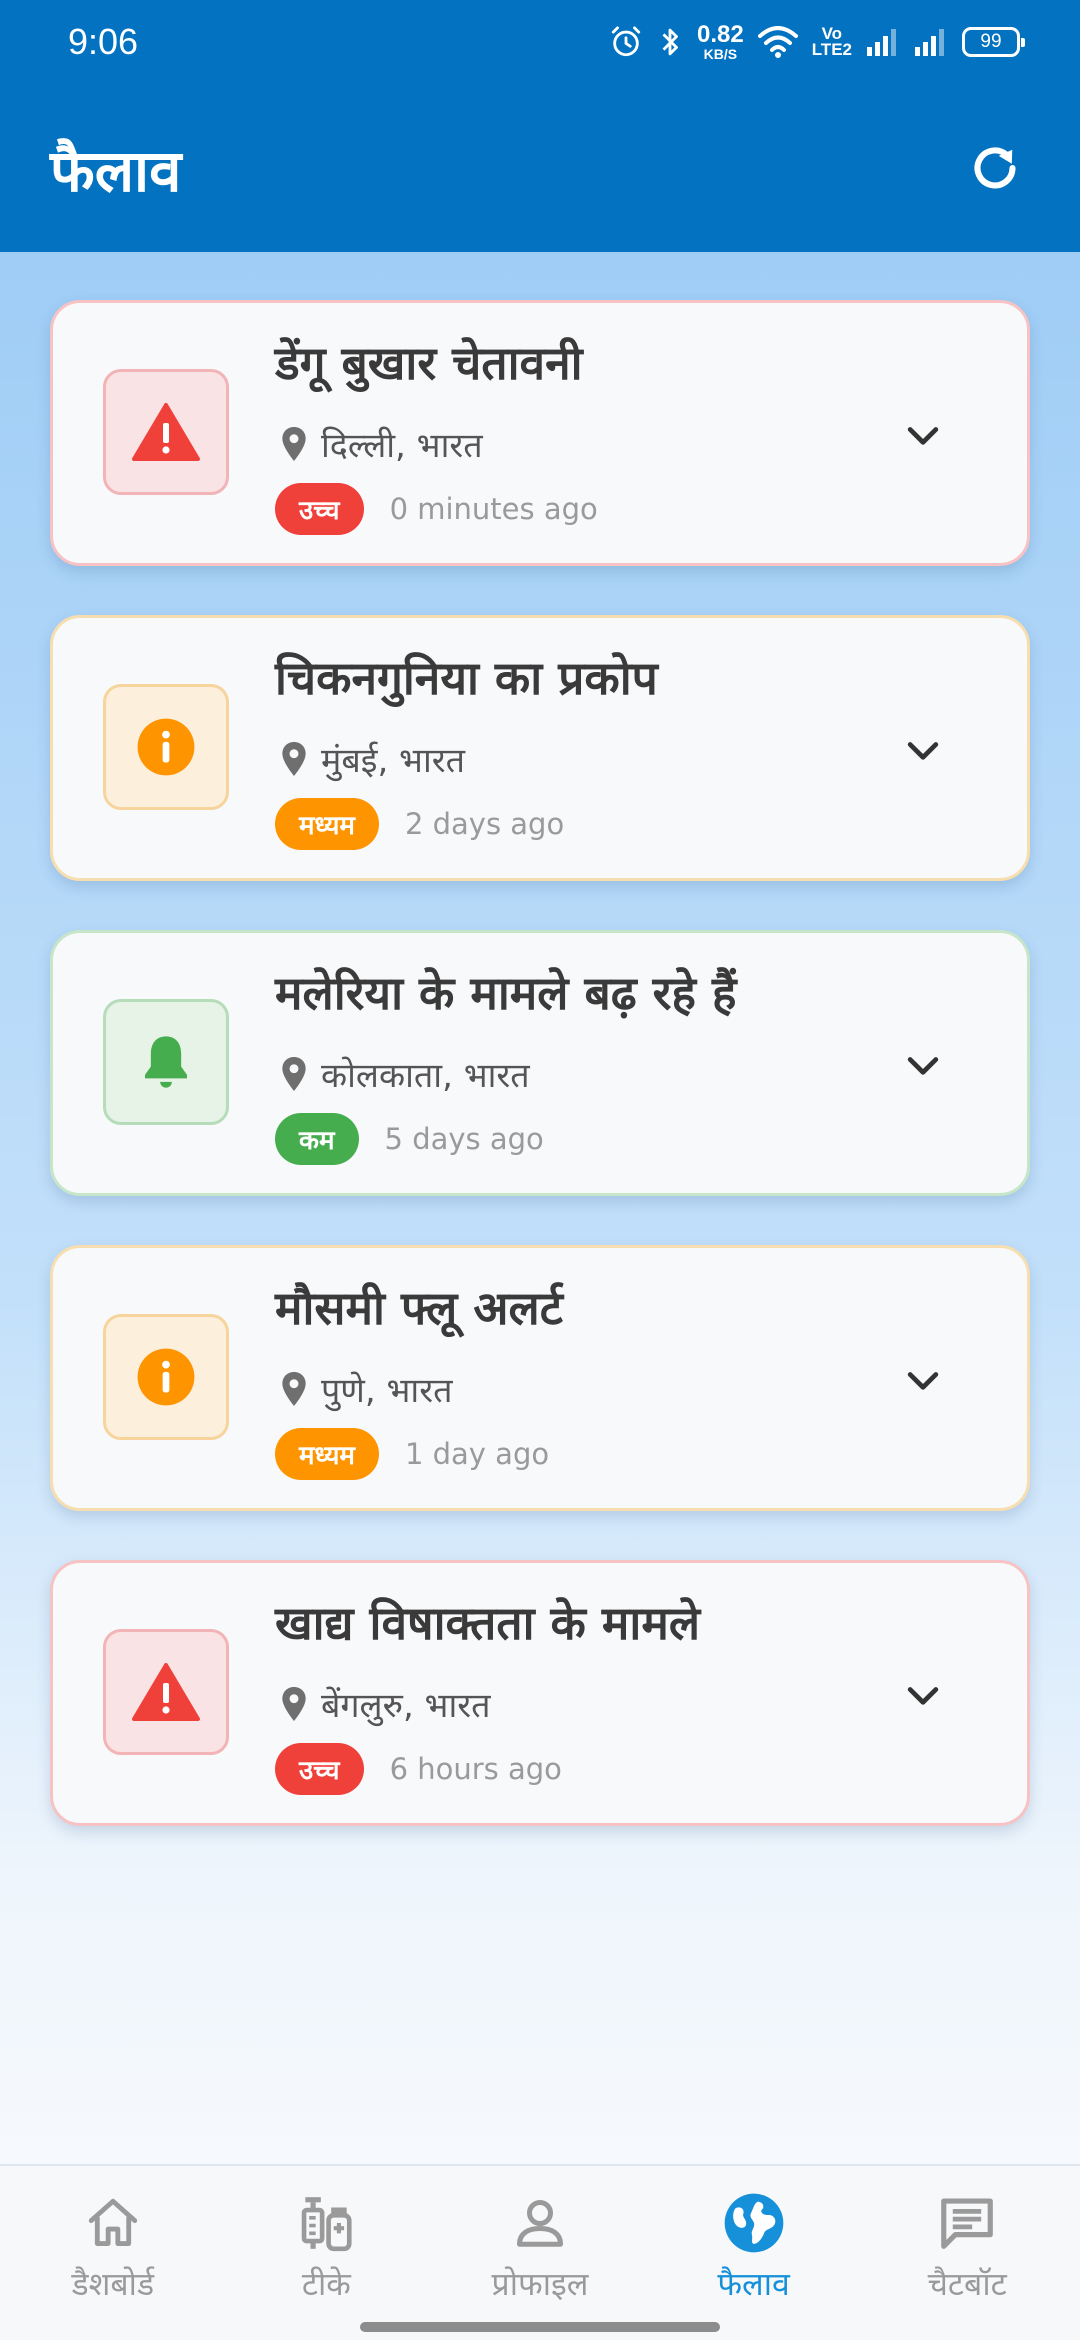 This screenshot has width=1080, height=2340. I want to click on alert-location-text: दिल्ली, भारत, so click(402, 446).